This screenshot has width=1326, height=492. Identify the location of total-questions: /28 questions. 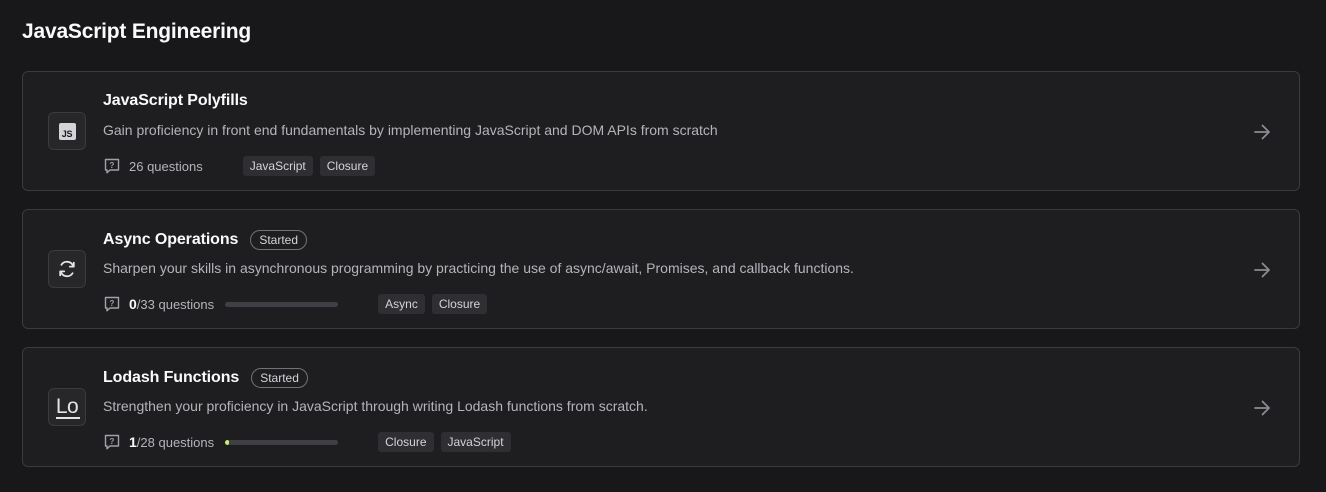
(175, 442).